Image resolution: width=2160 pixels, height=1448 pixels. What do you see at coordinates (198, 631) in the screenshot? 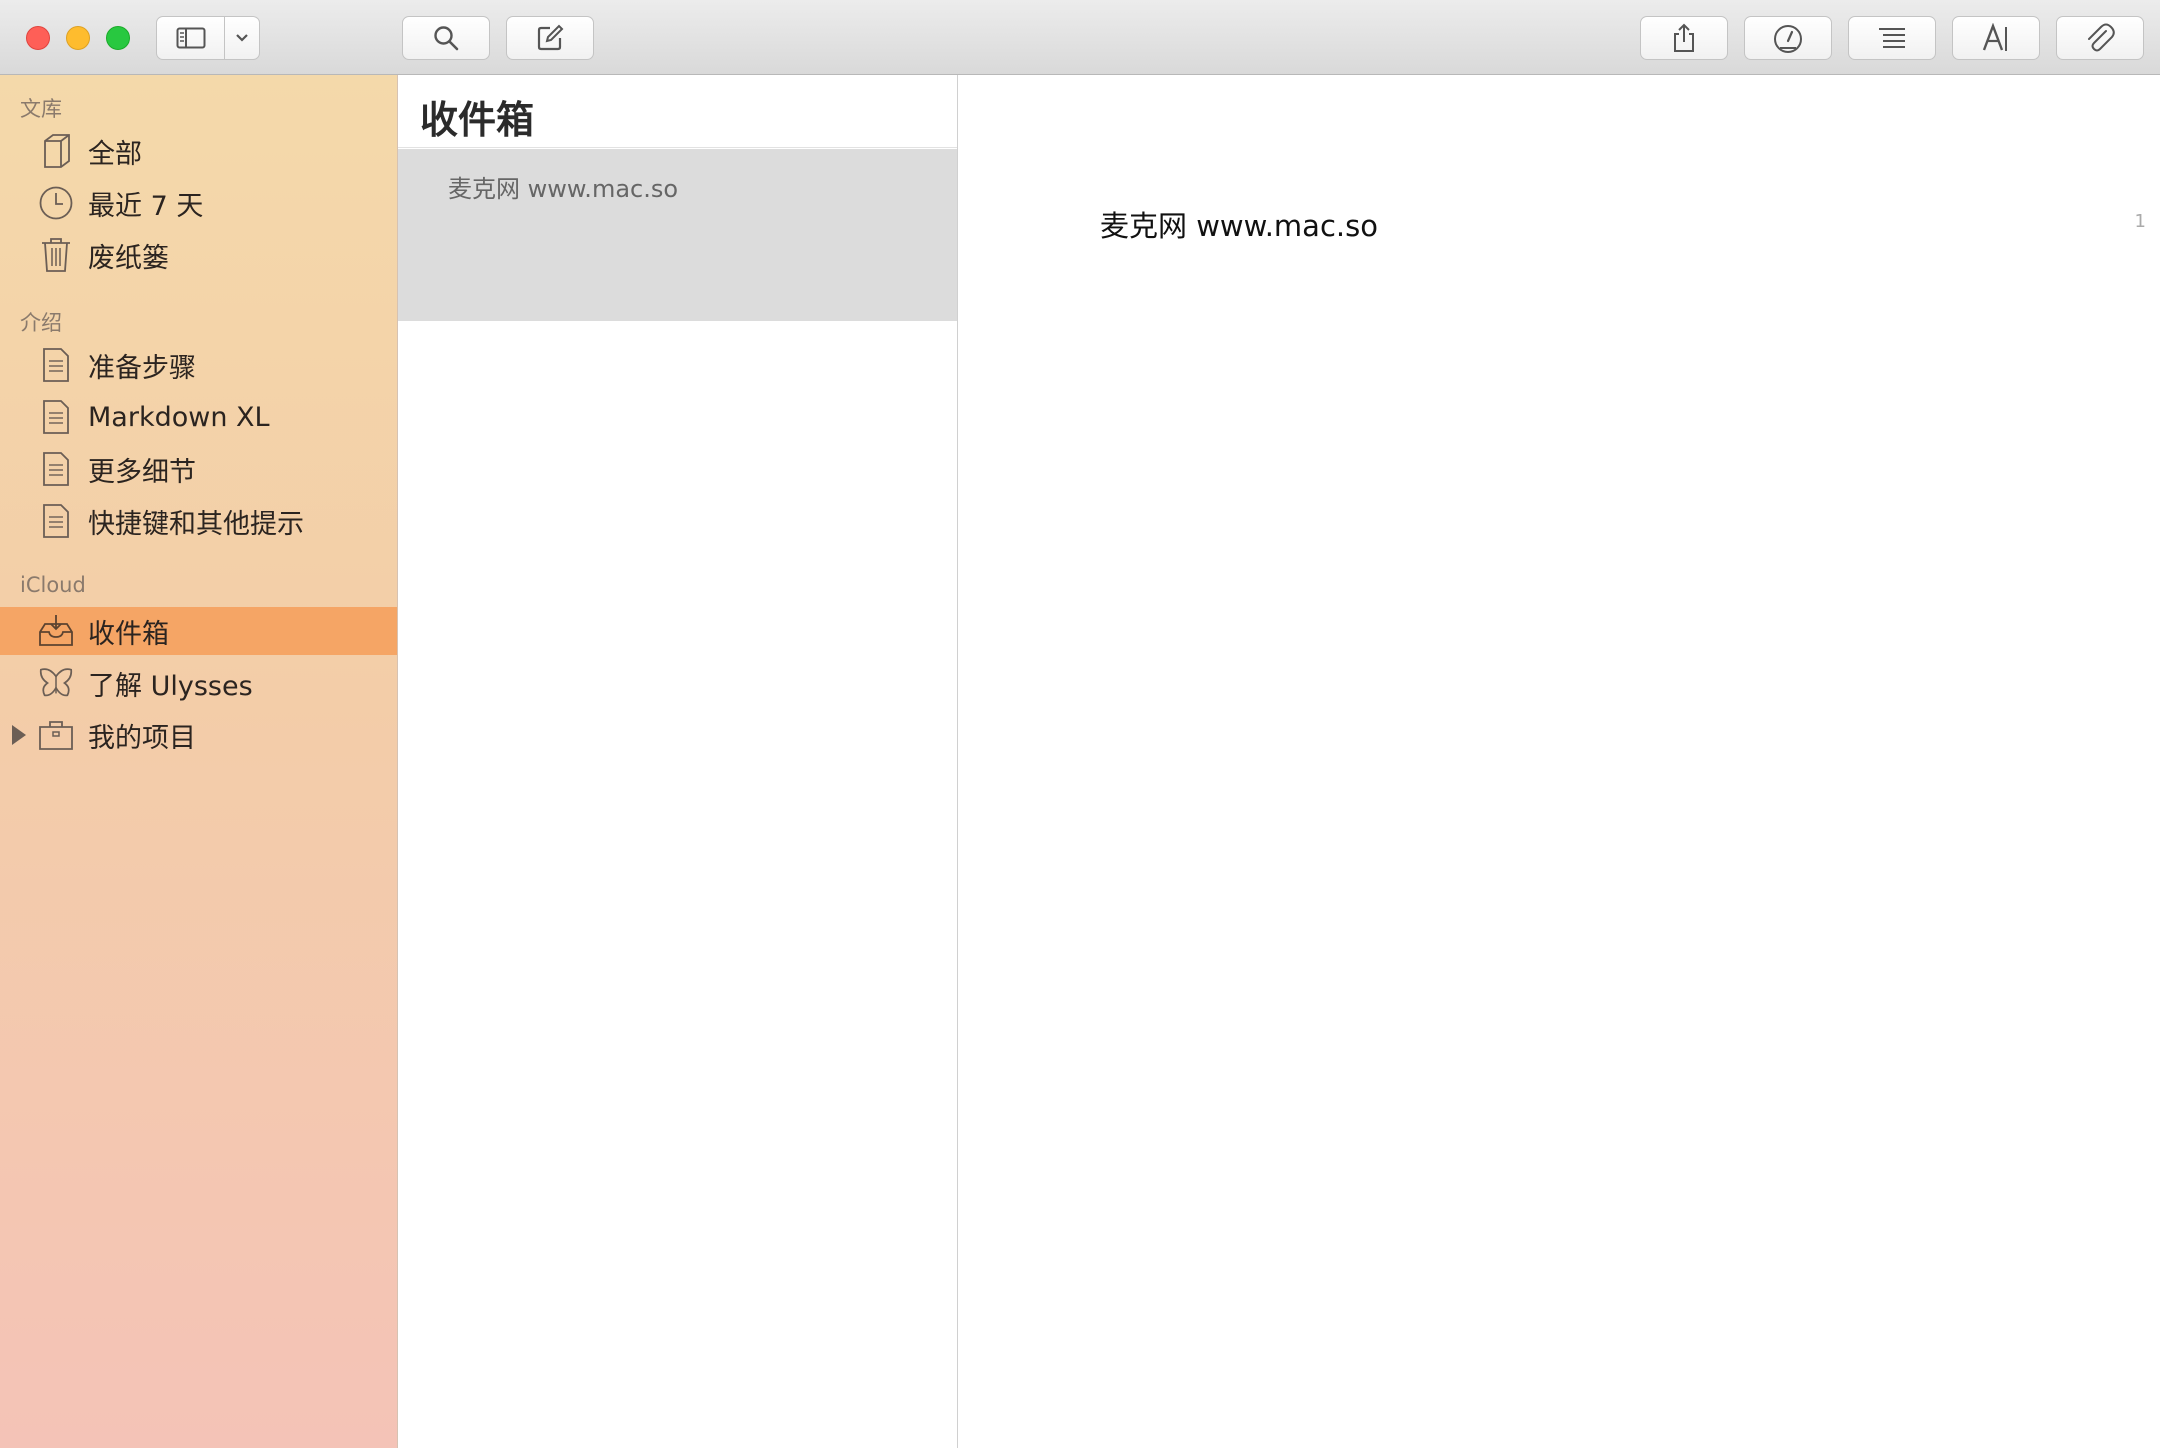
I see `sidebar-item-inbox: 收件箱` at bounding box center [198, 631].